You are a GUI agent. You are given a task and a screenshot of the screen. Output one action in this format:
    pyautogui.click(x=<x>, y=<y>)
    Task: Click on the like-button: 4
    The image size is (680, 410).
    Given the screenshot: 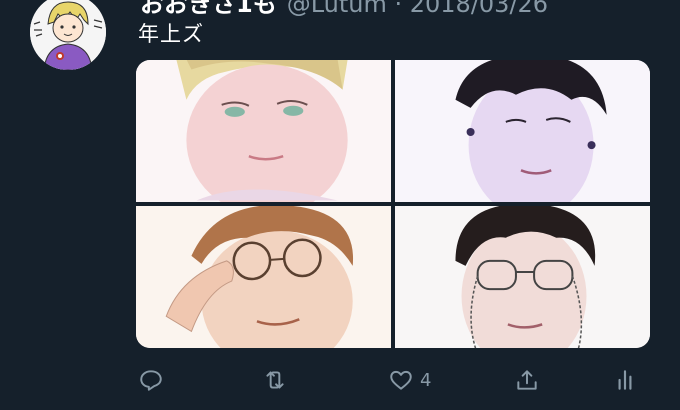 What is the action you would take?
    pyautogui.click(x=409, y=380)
    